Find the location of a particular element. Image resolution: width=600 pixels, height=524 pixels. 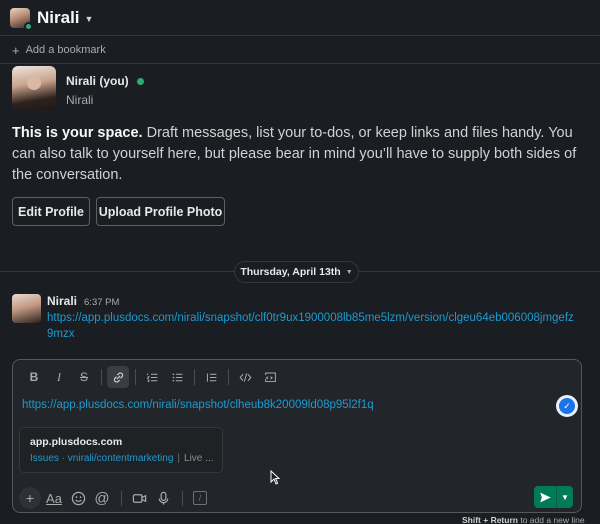

profile-display-name: Nirali (you) is located at coordinates (97, 81).